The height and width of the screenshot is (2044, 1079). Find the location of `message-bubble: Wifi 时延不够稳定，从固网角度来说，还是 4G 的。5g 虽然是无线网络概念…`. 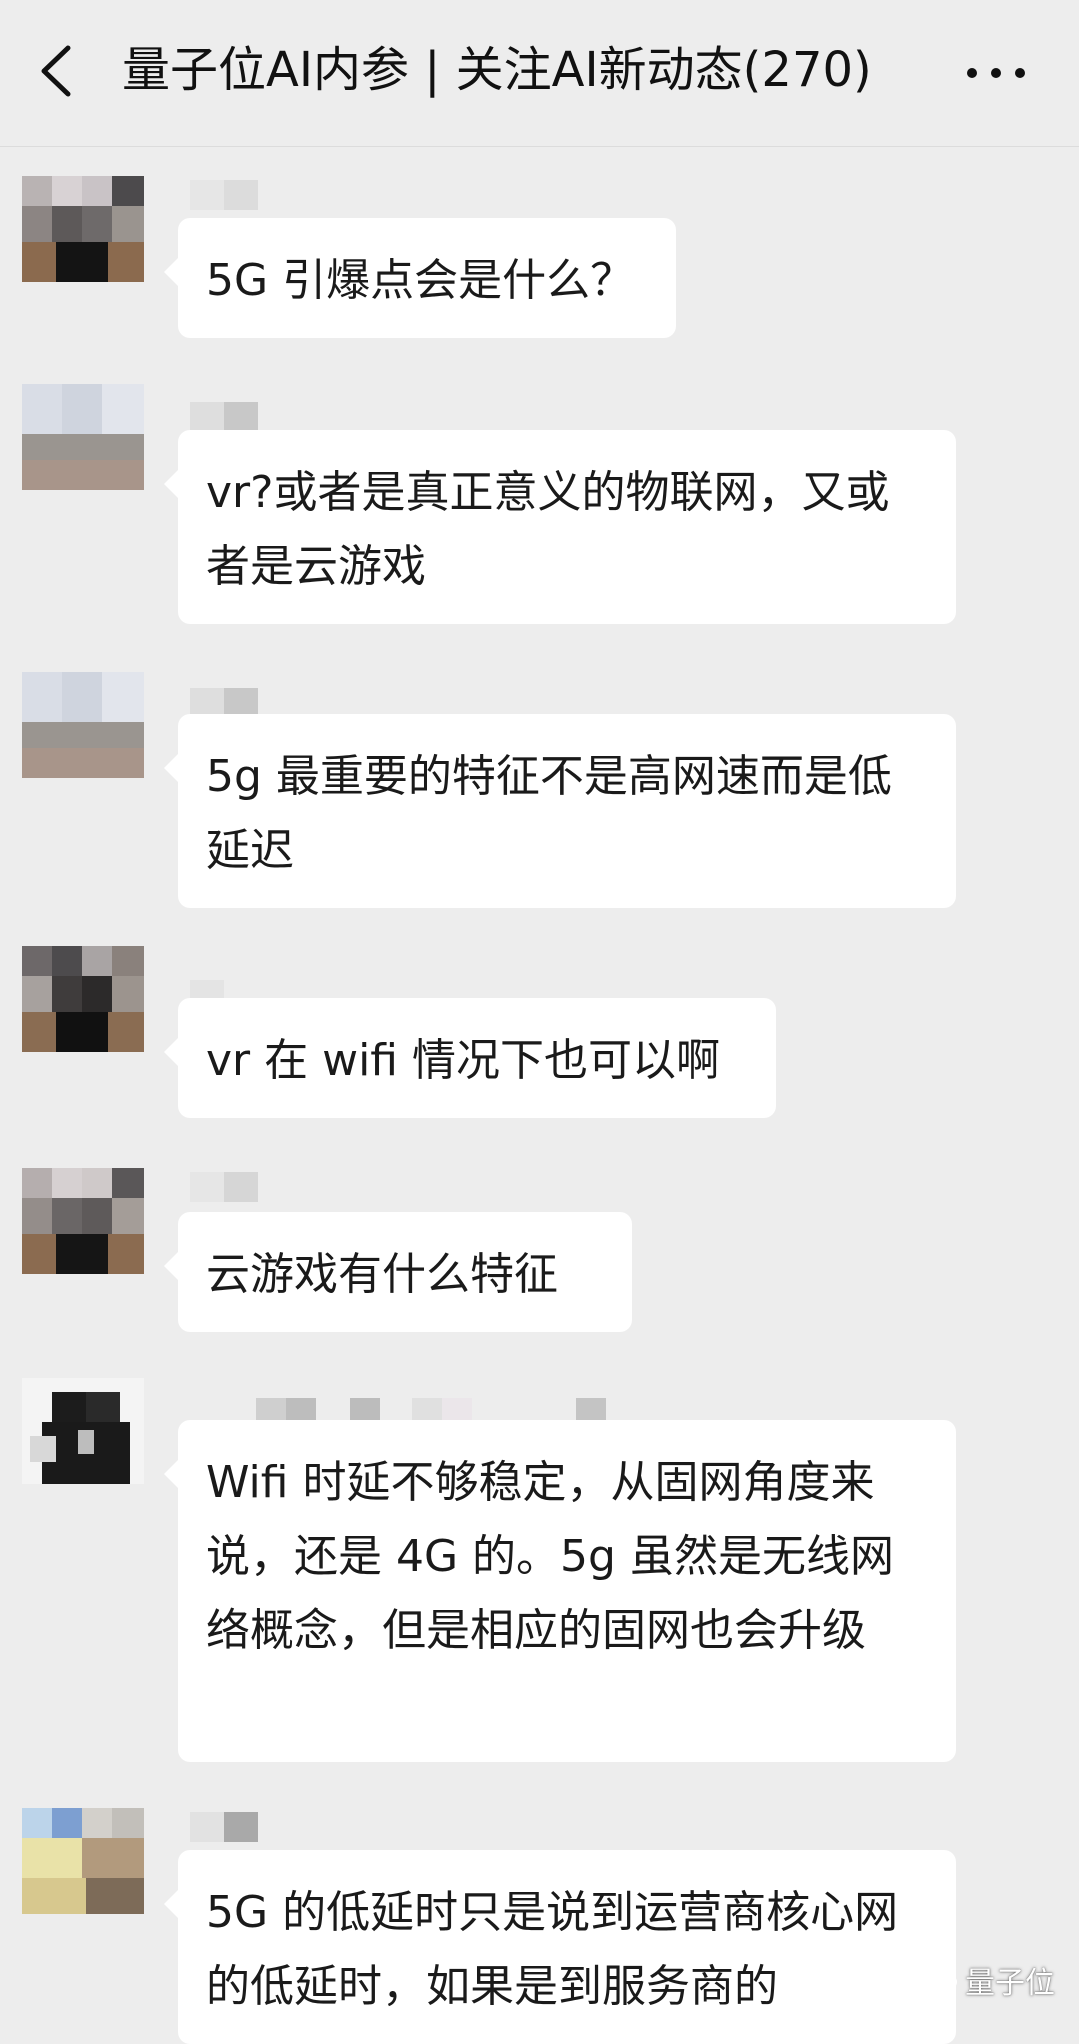

message-bubble: Wifi 时延不够稳定，从固网角度来说，还是 4G 的。5g 虽然是无线网络概念… is located at coordinates (560, 1591).